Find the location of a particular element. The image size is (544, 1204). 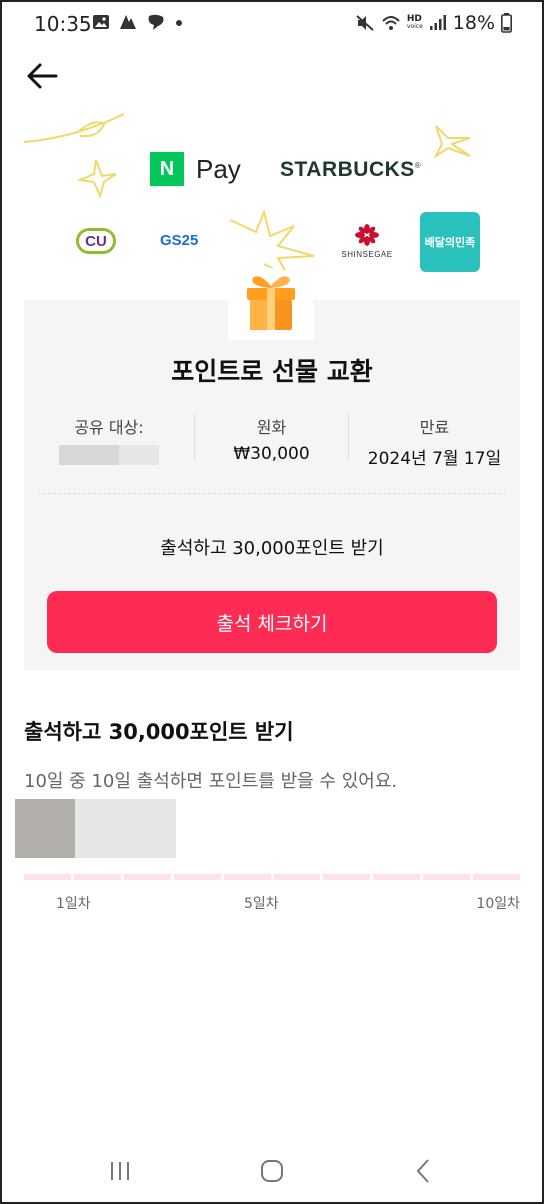

expiry-col: 만료 2024년 7월 17일 is located at coordinates (434, 441).